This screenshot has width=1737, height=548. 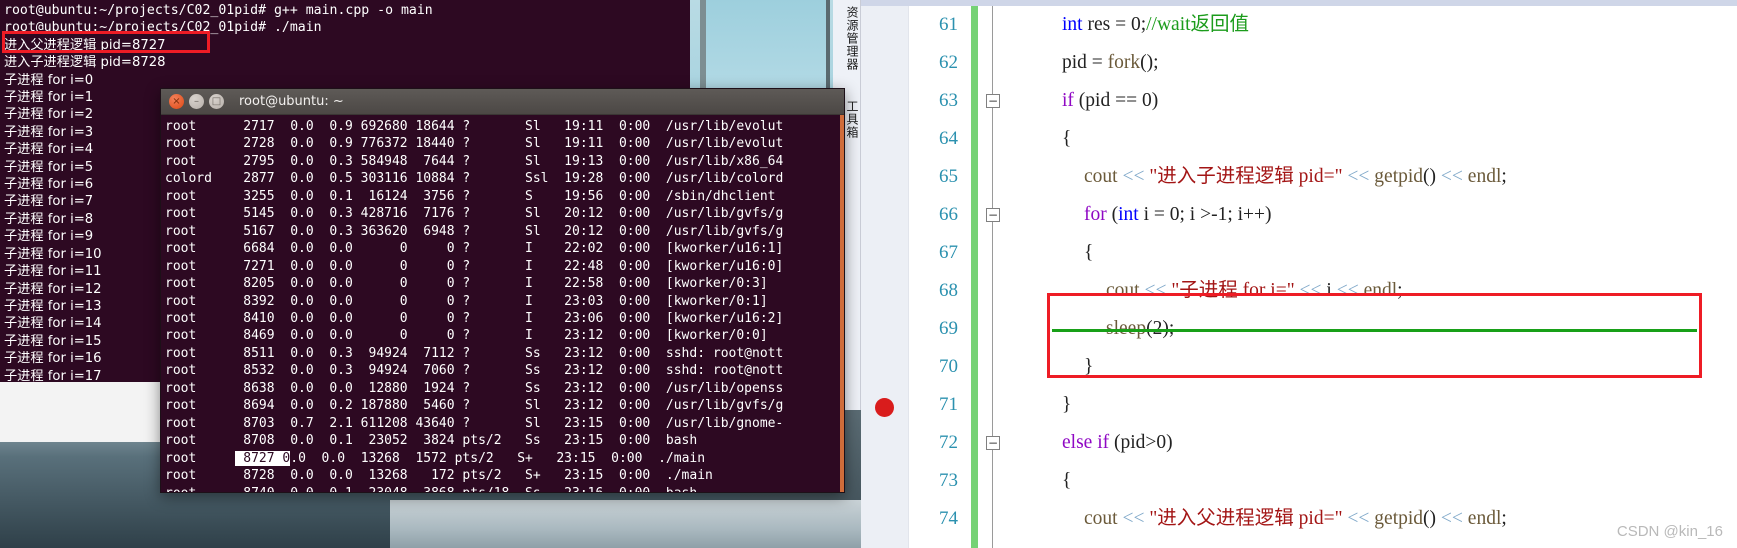 I want to click on terminal-titlebar: × – □ root@ubuntu: ~, so click(x=502, y=102).